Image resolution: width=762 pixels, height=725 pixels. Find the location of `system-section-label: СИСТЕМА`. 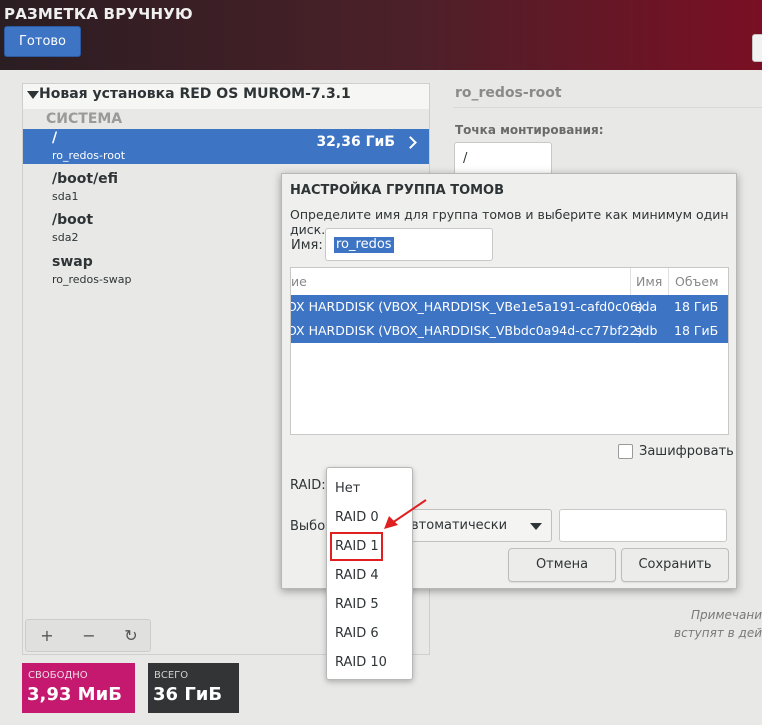

system-section-label: СИСТЕМА is located at coordinates (84, 119).